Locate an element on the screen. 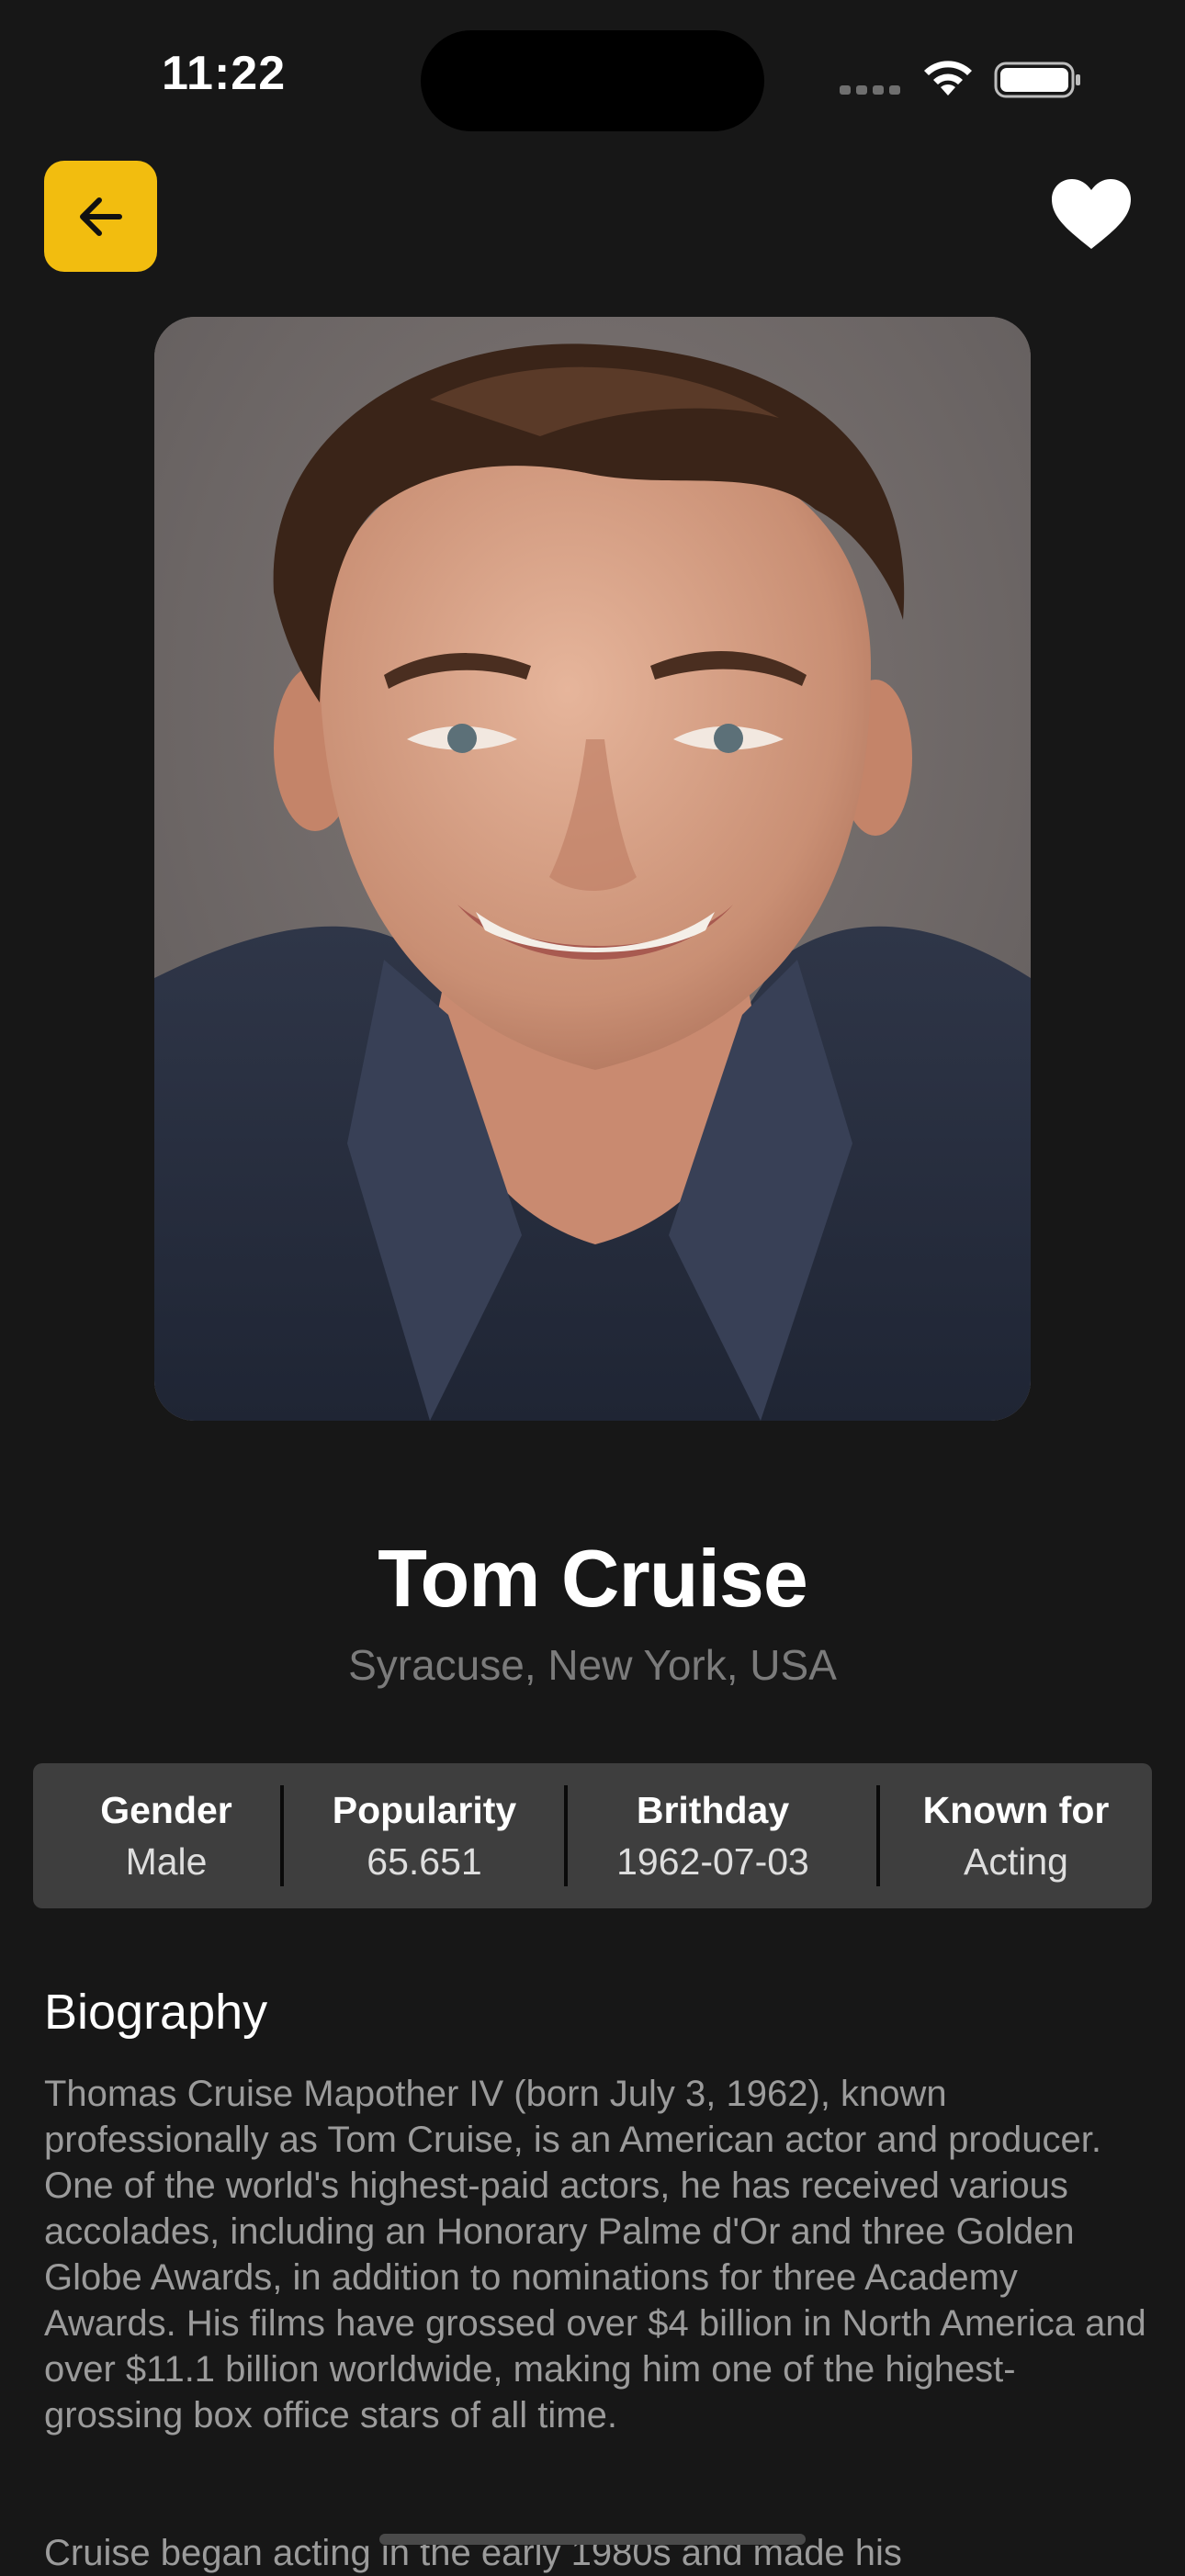 The image size is (1185, 2576). birthplace: Syracuse, New York, USA is located at coordinates (592, 1665).